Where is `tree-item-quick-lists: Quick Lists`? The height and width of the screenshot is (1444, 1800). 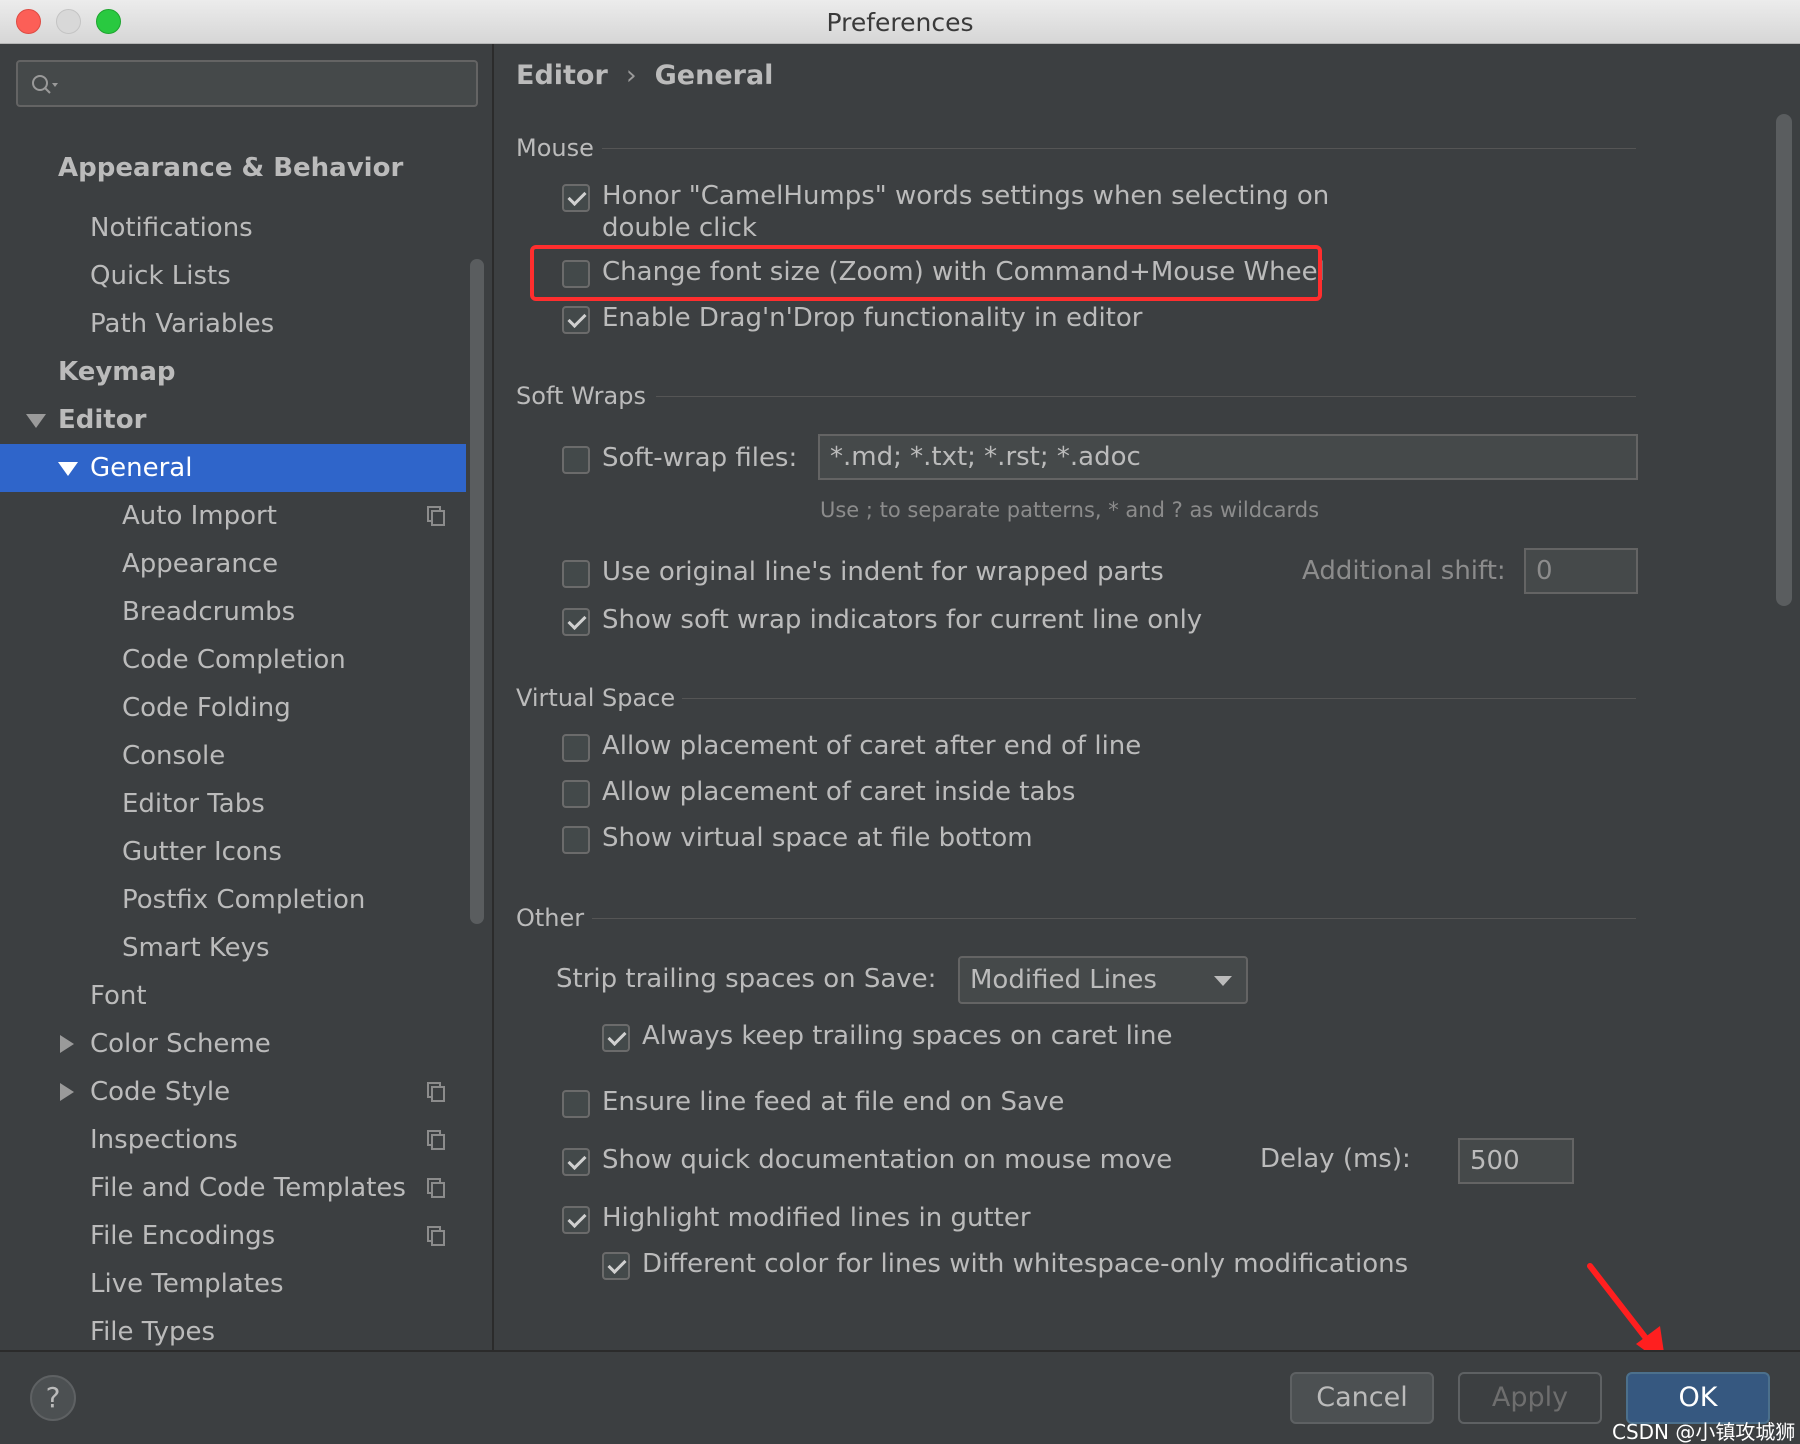 tree-item-quick-lists: Quick Lists is located at coordinates (233, 276).